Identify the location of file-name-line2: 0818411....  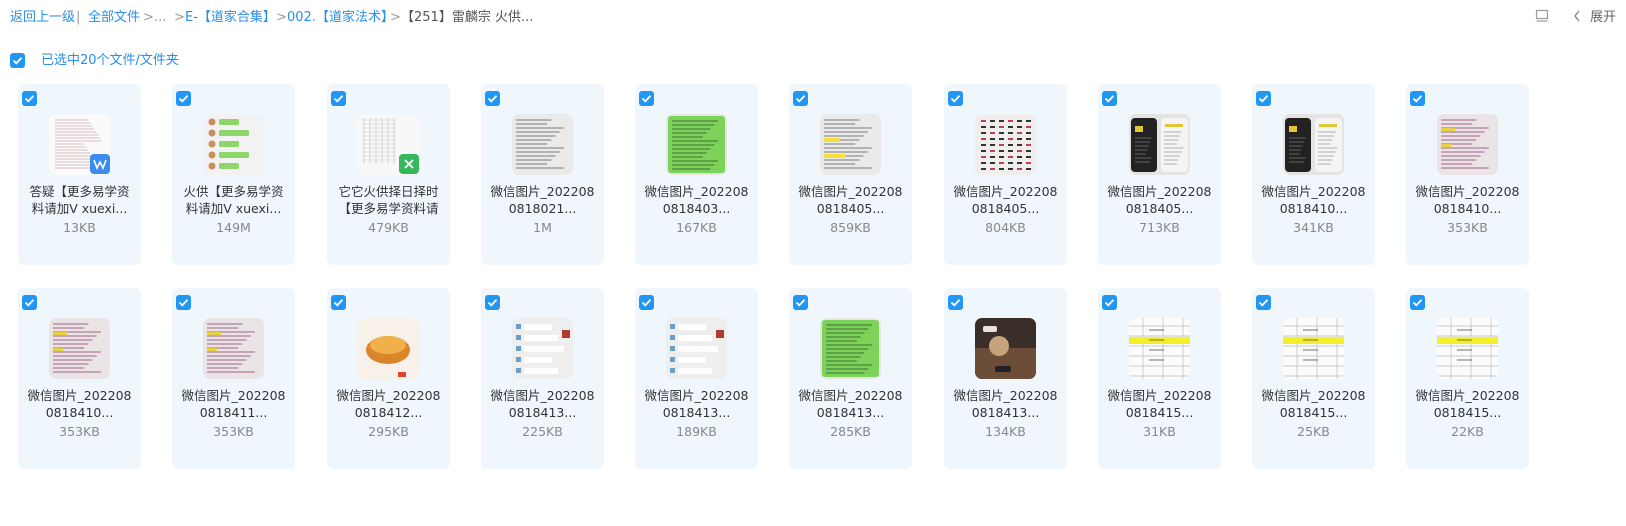
(233, 412).